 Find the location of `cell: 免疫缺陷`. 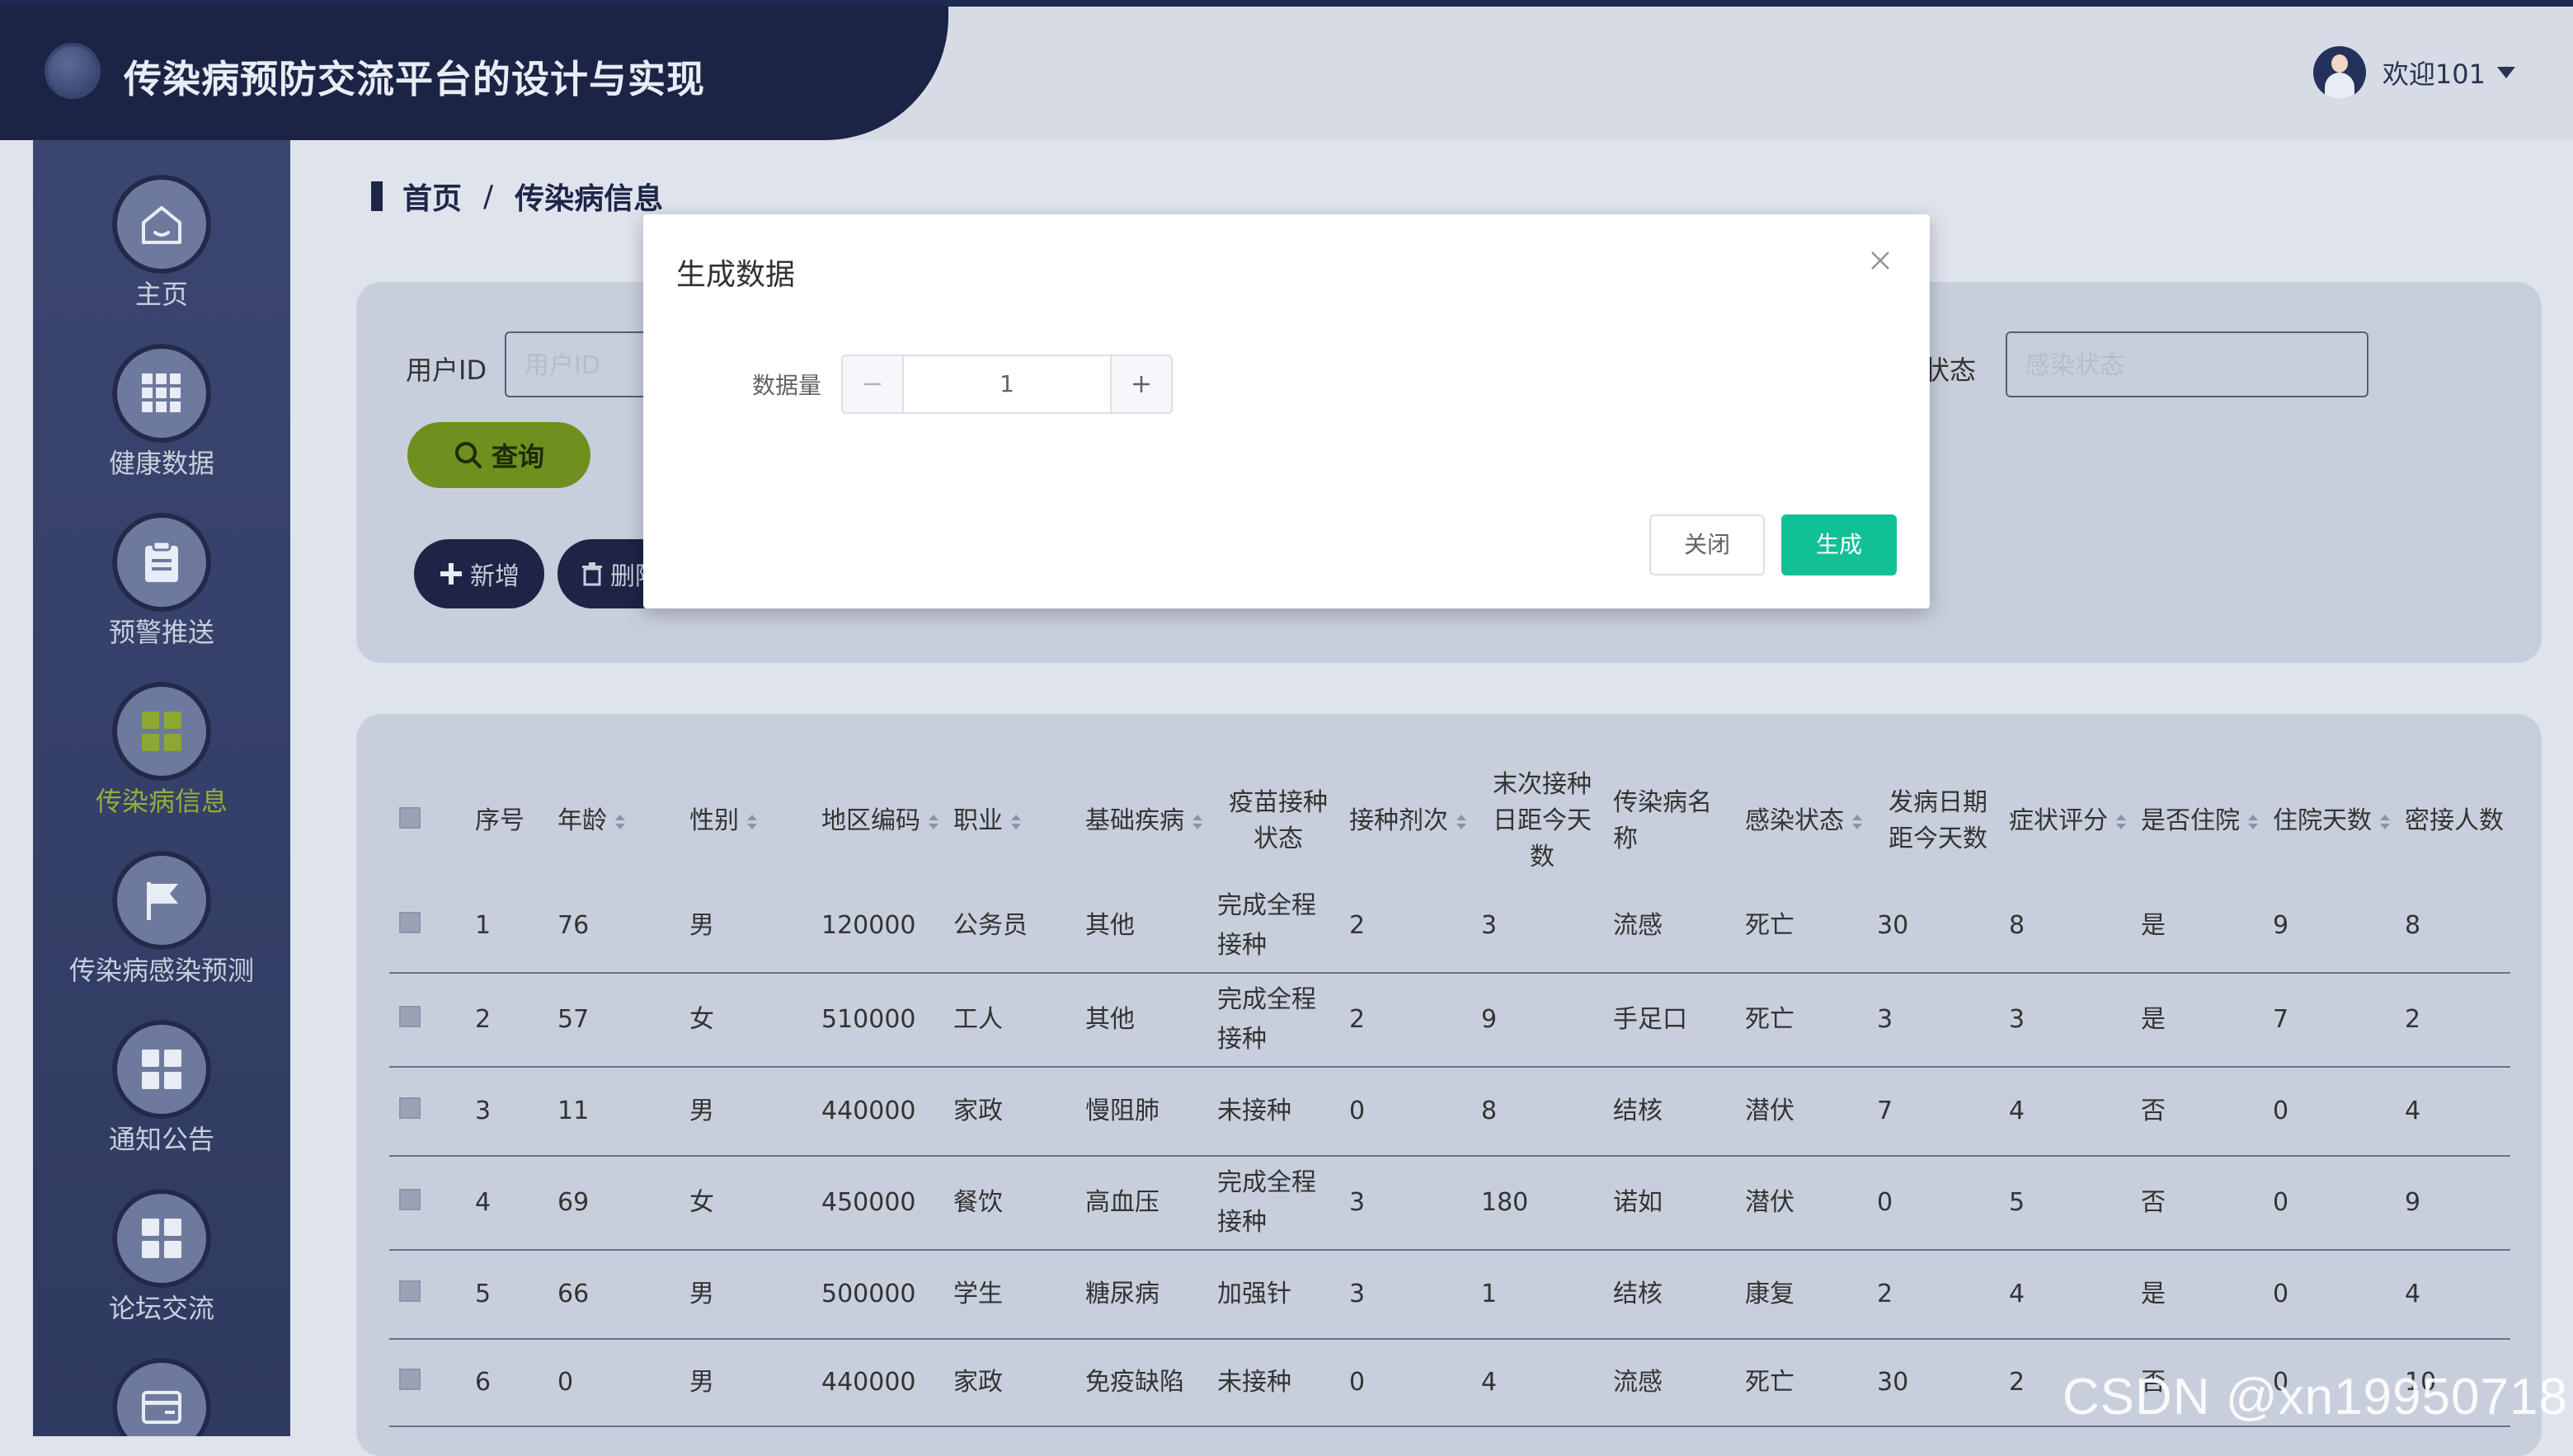

cell: 免疫缺陷 is located at coordinates (1141, 1383).